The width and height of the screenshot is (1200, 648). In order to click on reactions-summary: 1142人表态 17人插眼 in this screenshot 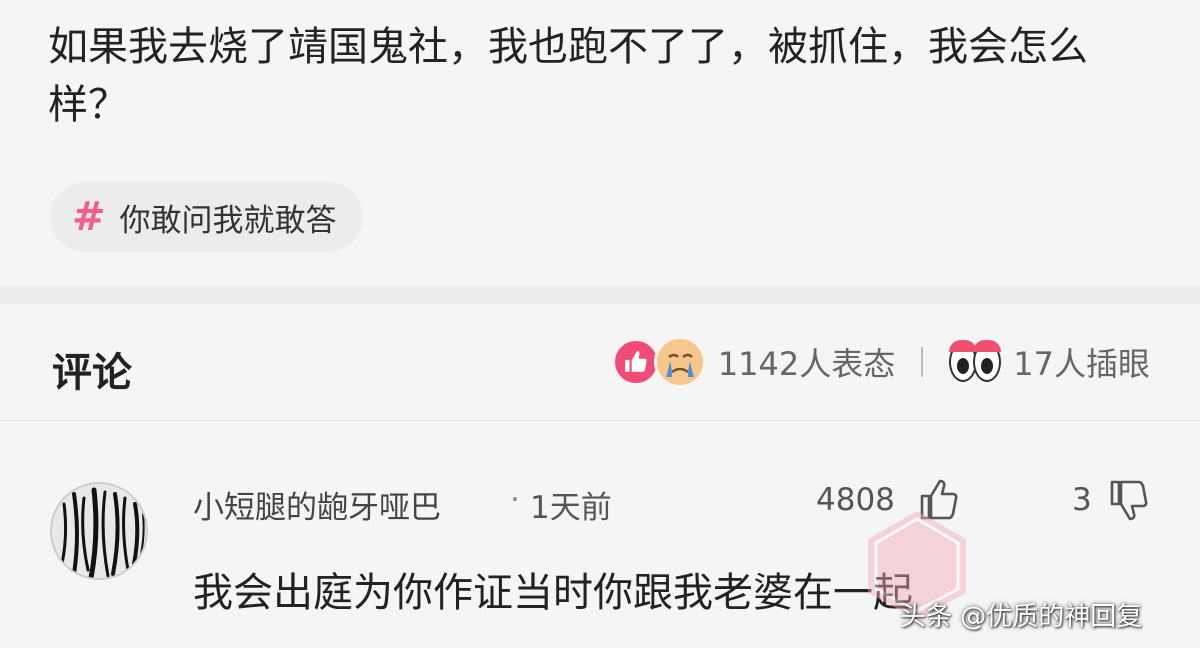, I will do `click(880, 362)`.